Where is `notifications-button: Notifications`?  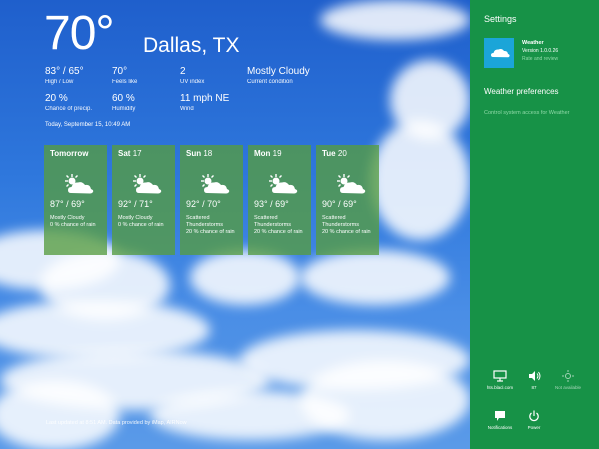 notifications-button: Notifications is located at coordinates (500, 420).